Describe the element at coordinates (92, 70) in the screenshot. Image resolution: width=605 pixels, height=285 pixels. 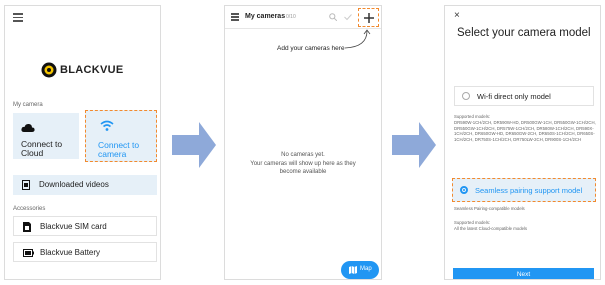
I see `logo-text: BLACKVUE` at that location.